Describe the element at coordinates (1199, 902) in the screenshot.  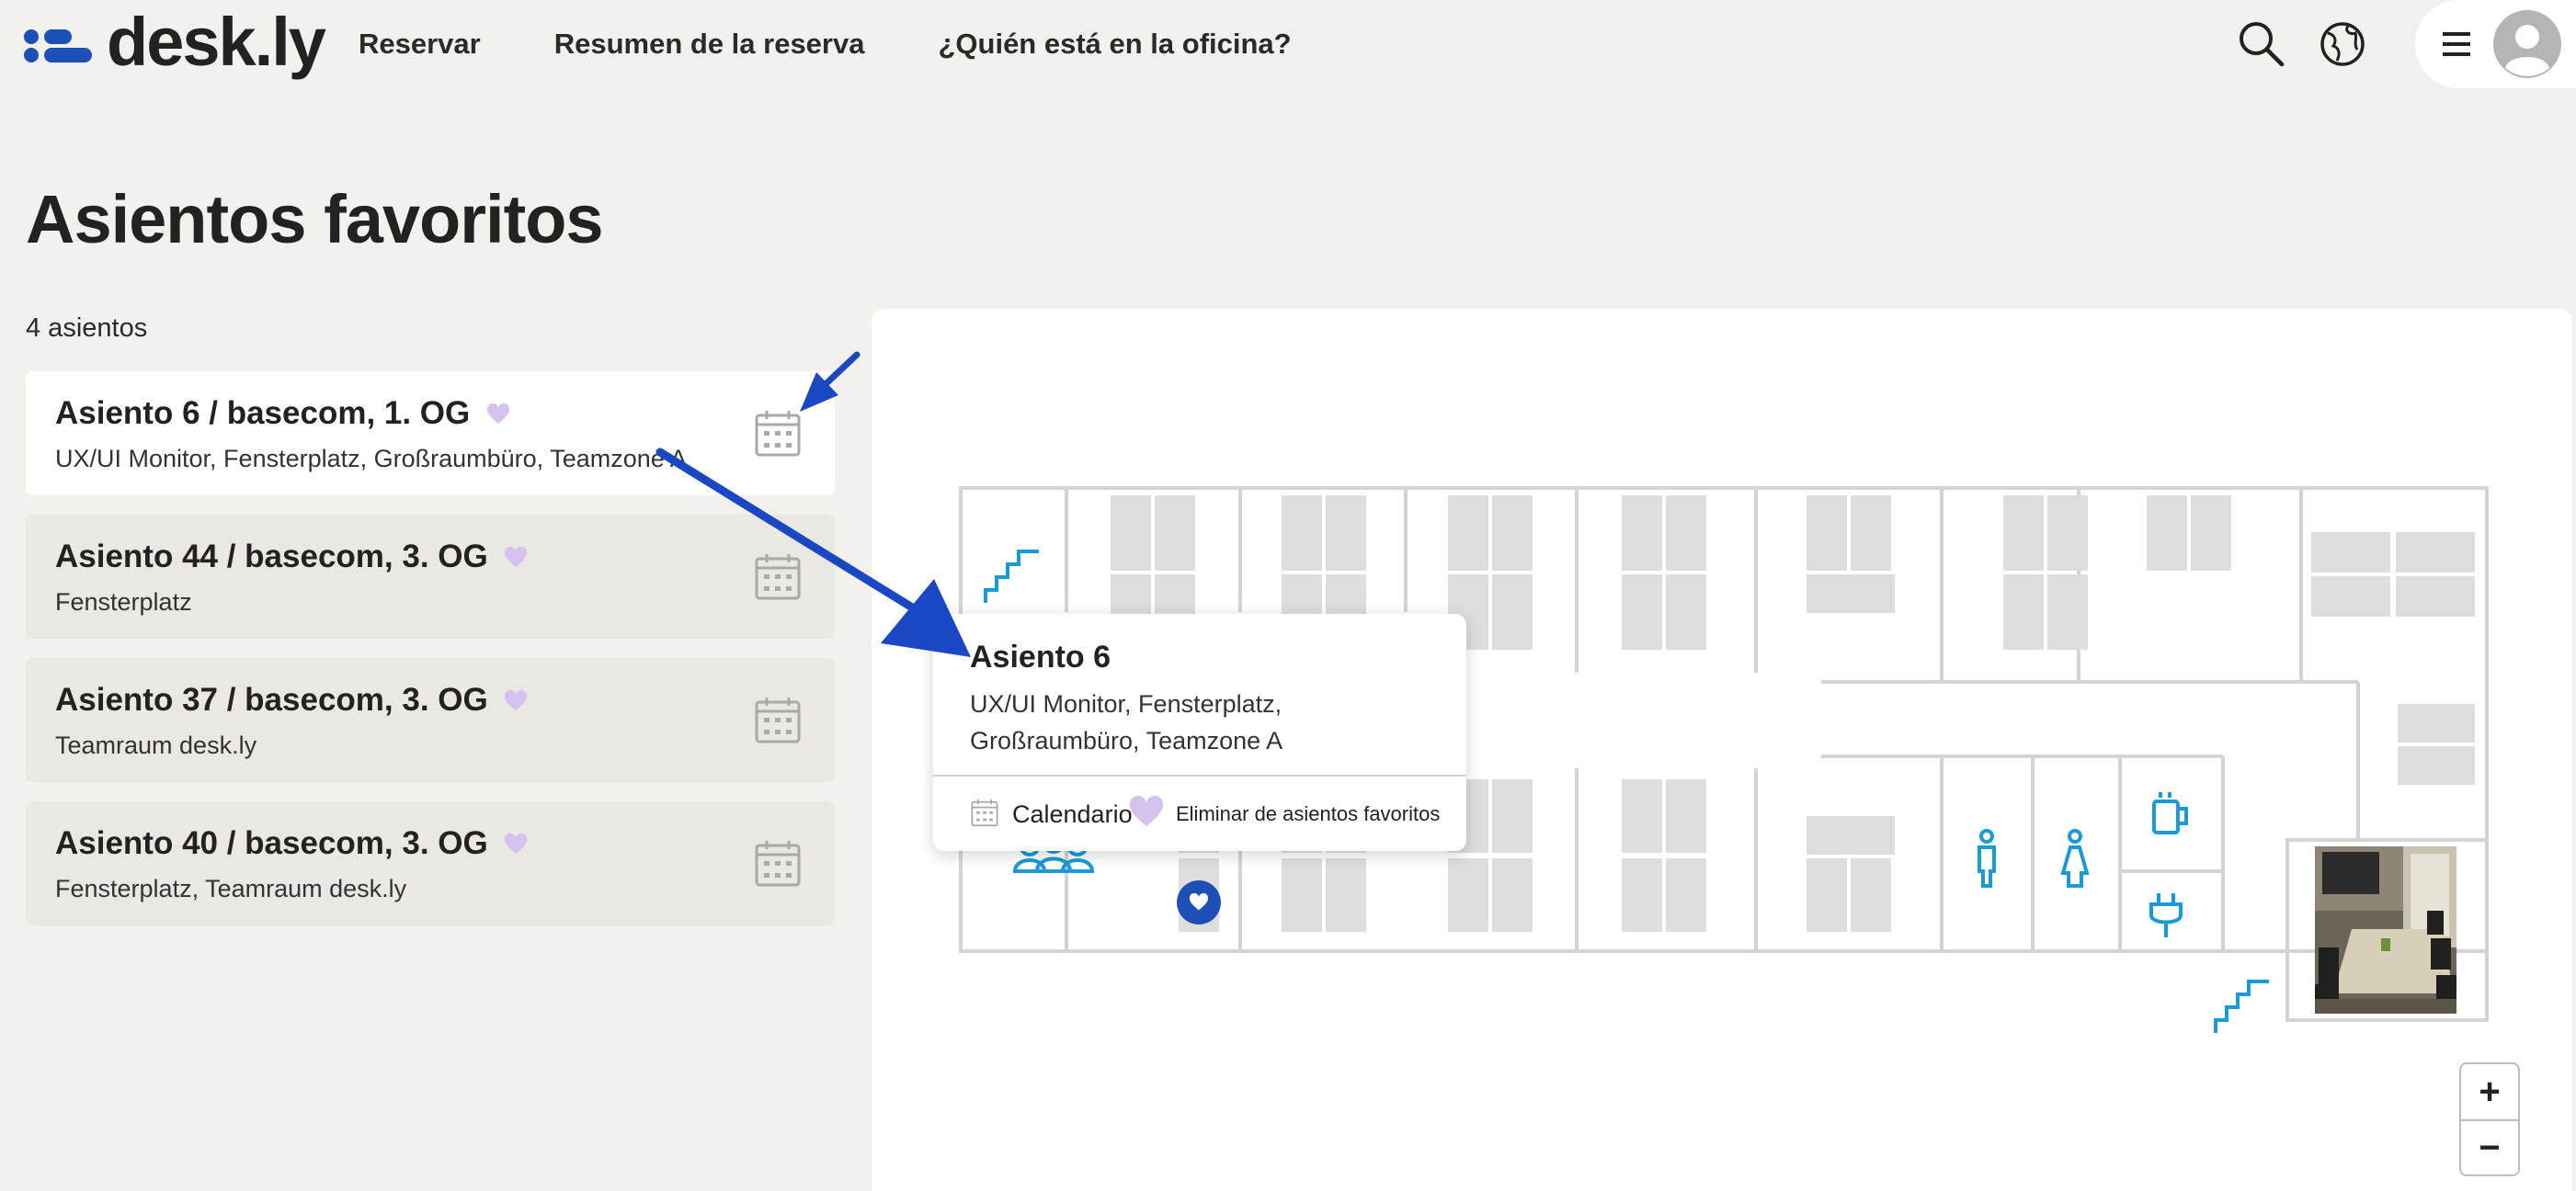
I see `favorite-seat-pin` at that location.